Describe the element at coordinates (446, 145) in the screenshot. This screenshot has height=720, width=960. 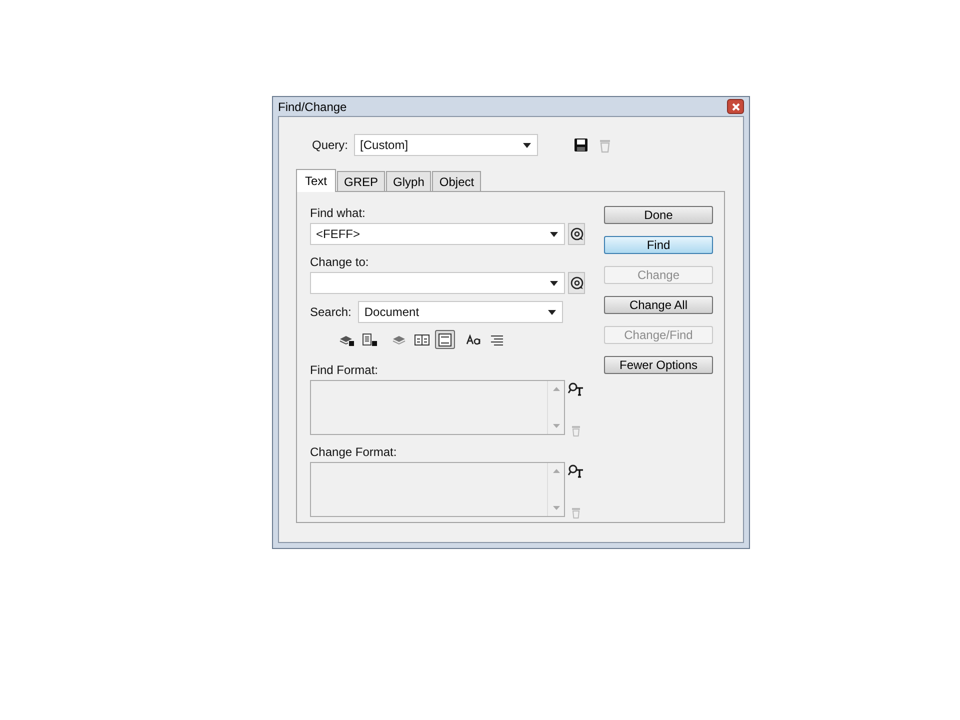
I see `query-dropdown: [Custom]` at that location.